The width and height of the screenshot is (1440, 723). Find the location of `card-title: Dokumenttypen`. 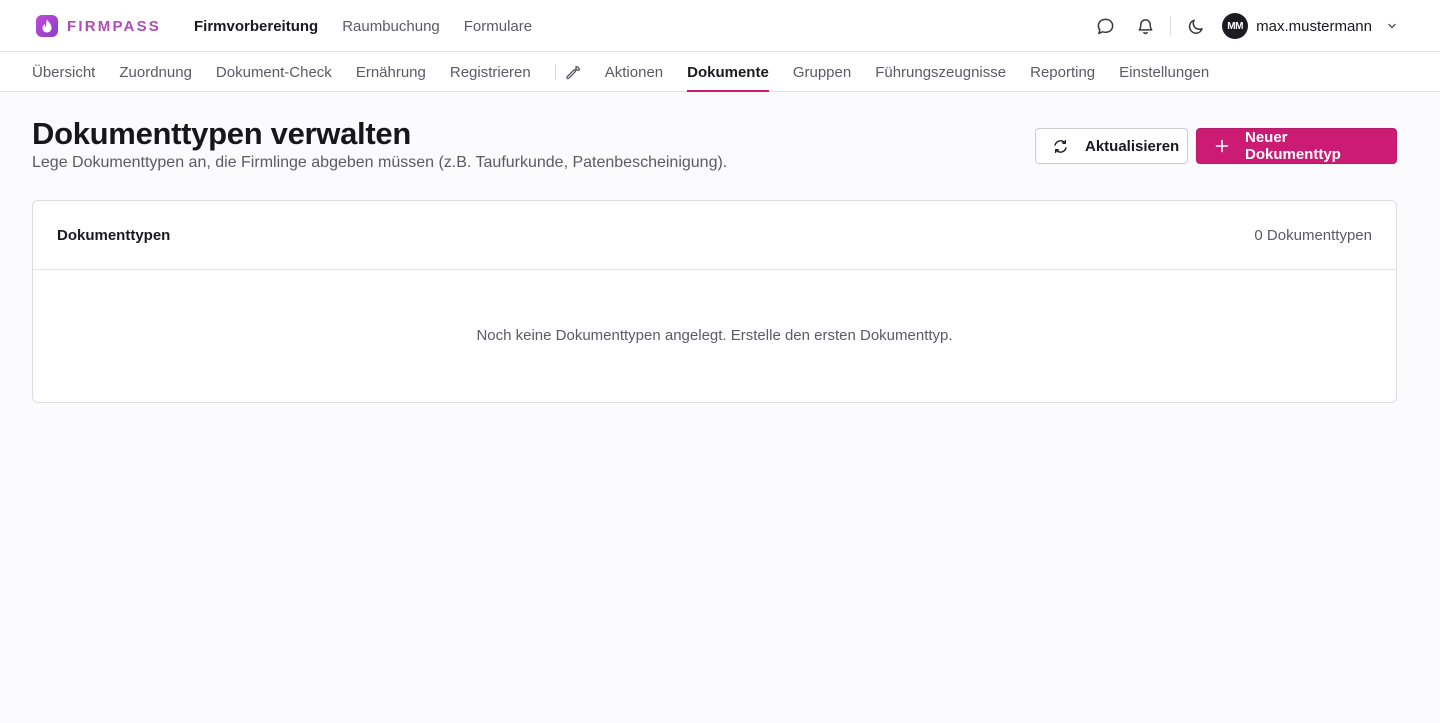

card-title: Dokumenttypen is located at coordinates (114, 235).